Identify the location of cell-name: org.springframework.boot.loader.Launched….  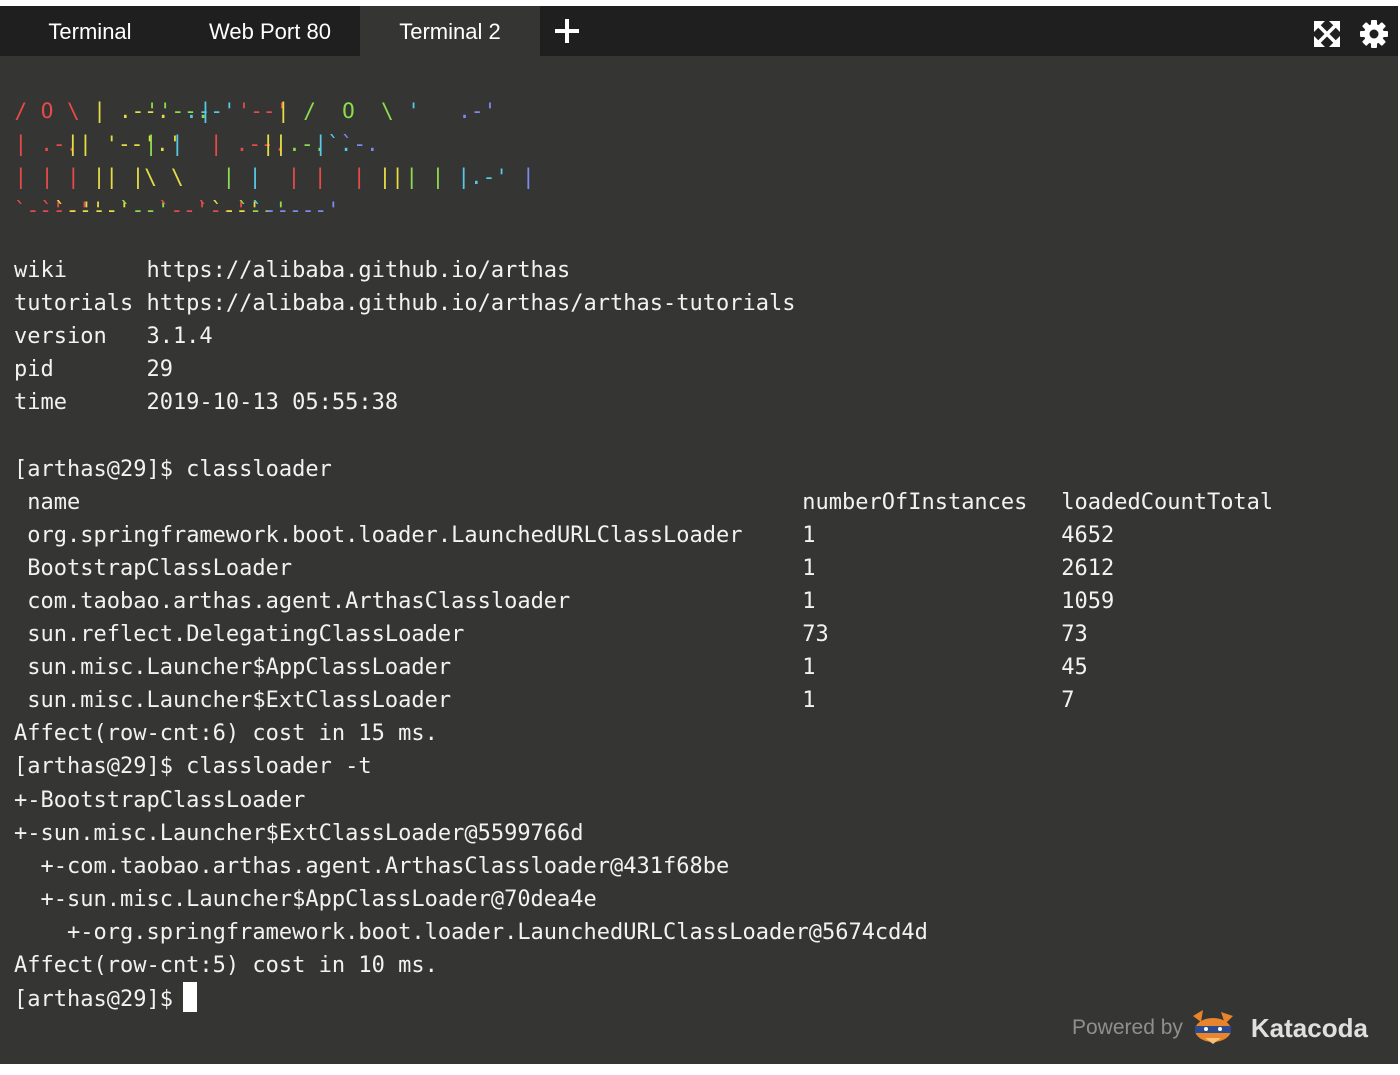
(385, 535).